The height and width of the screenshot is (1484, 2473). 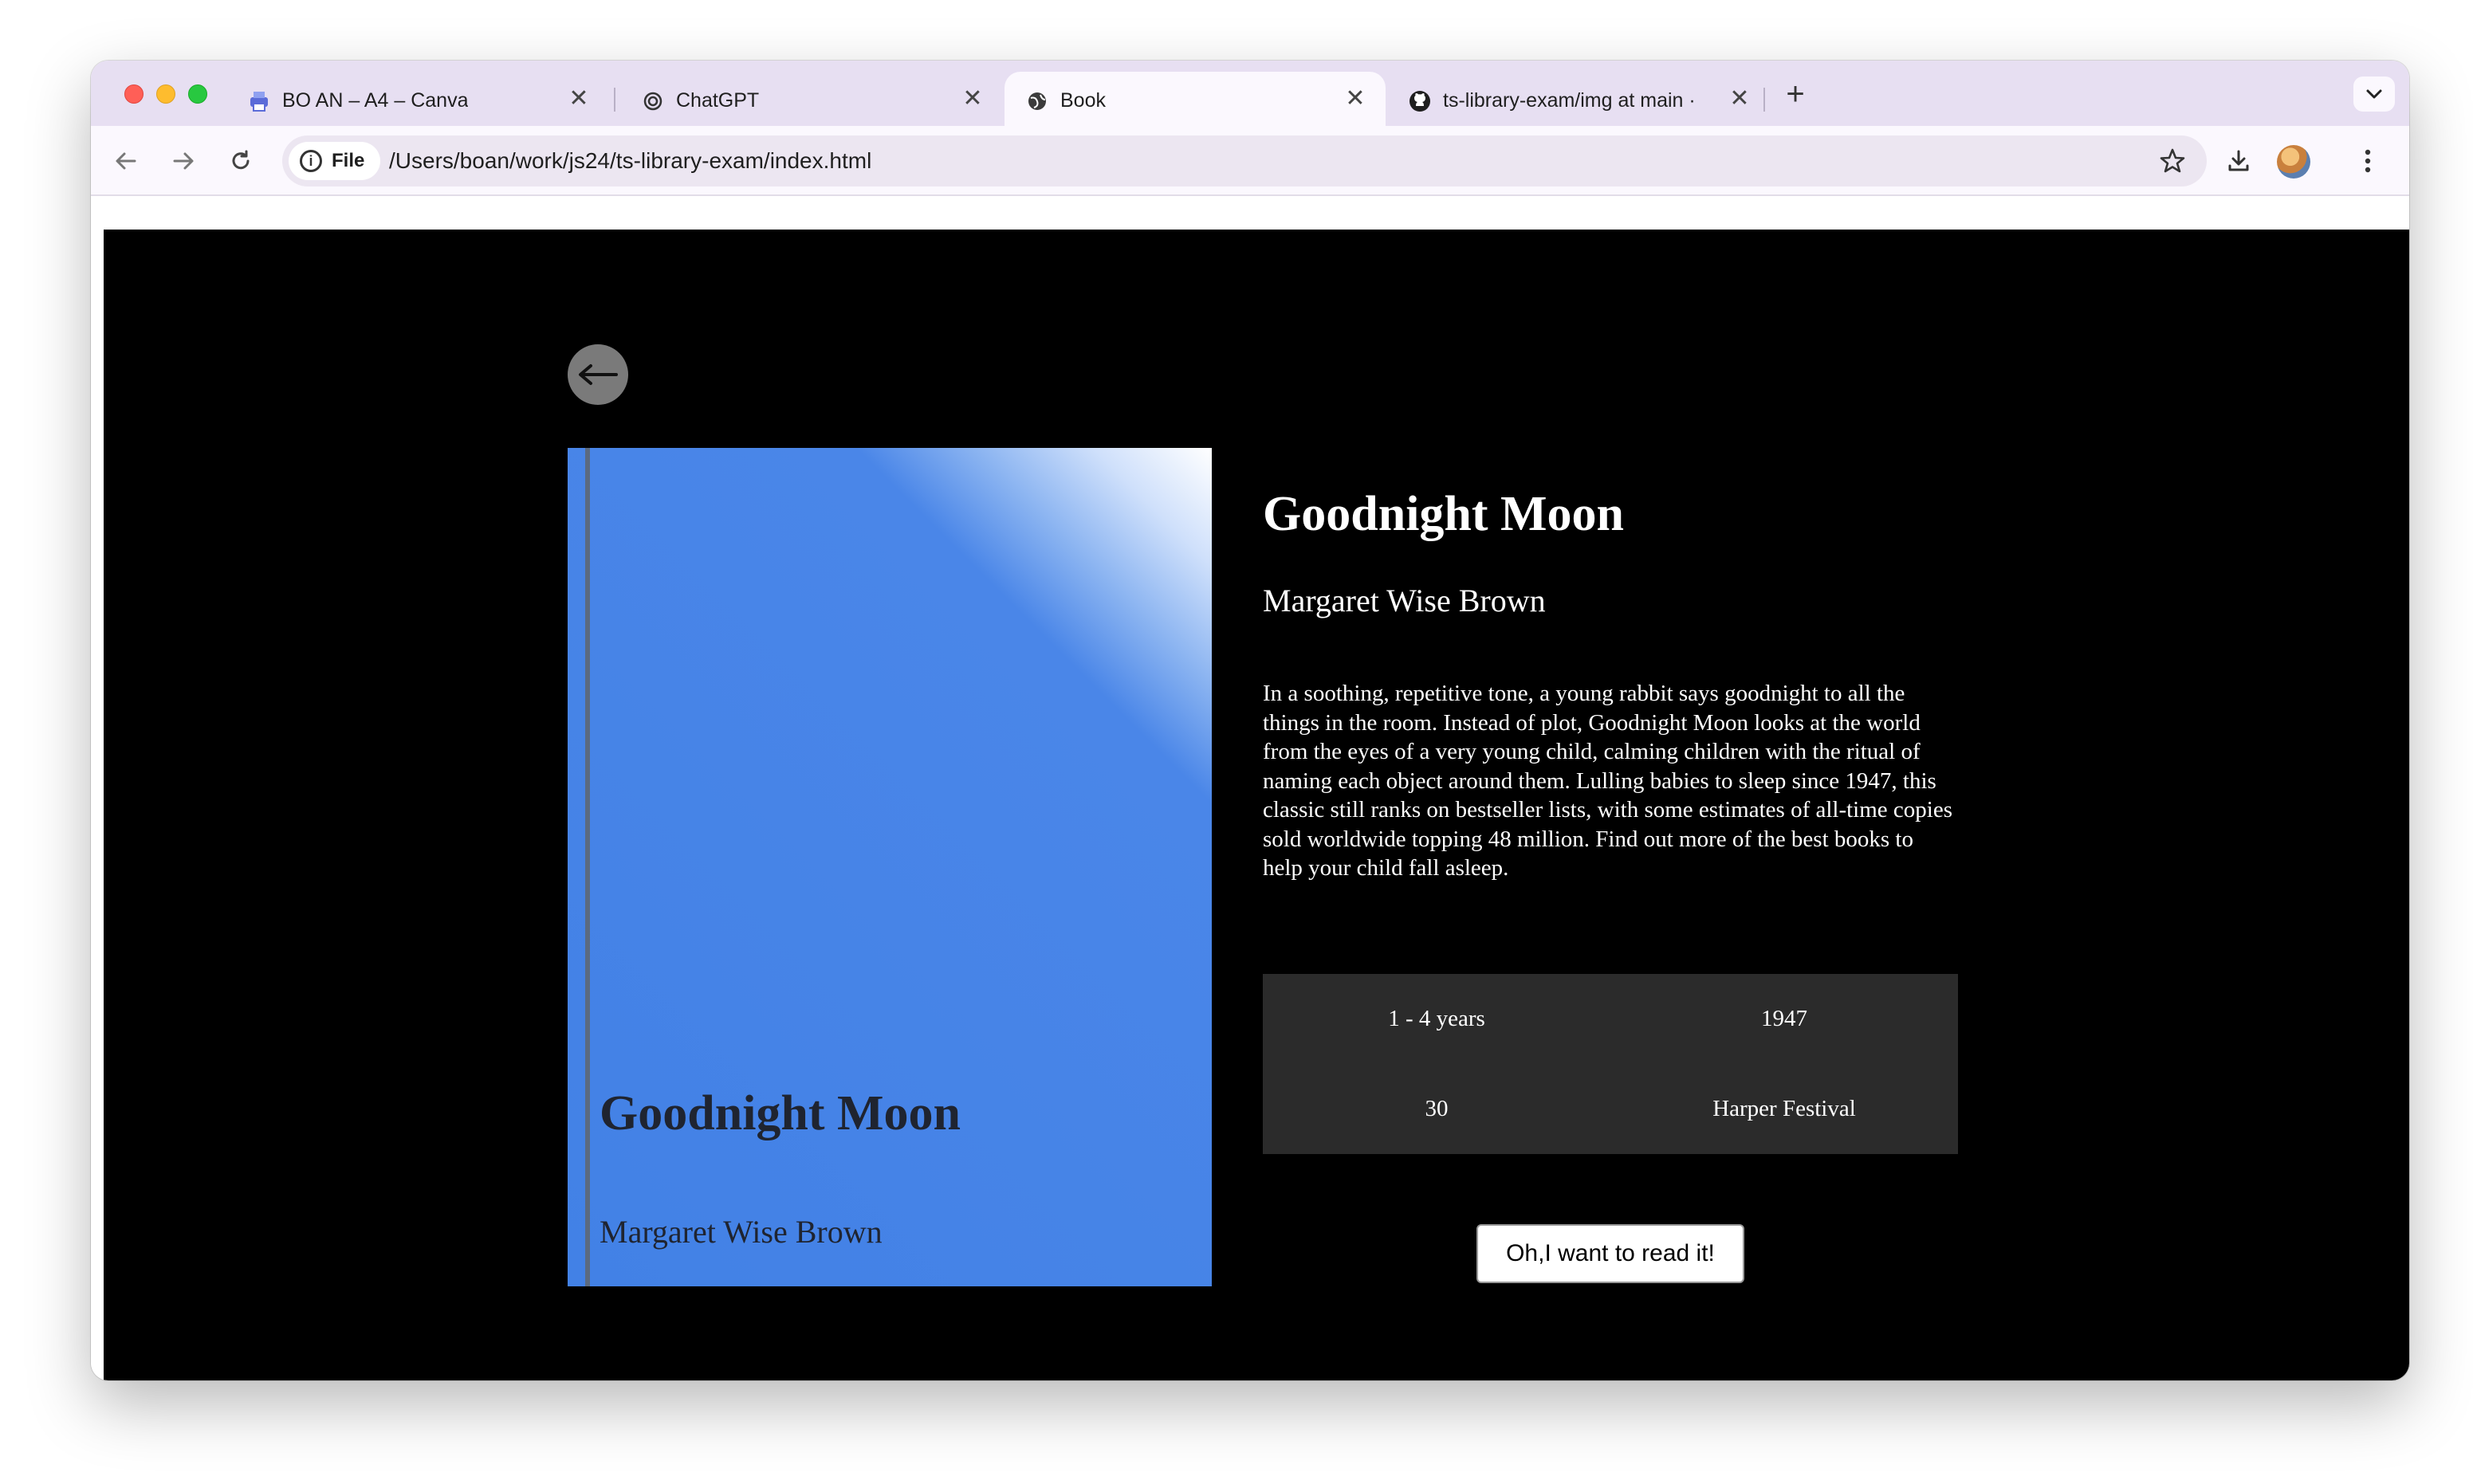 I want to click on site-info-chip: i File, so click(x=335, y=161).